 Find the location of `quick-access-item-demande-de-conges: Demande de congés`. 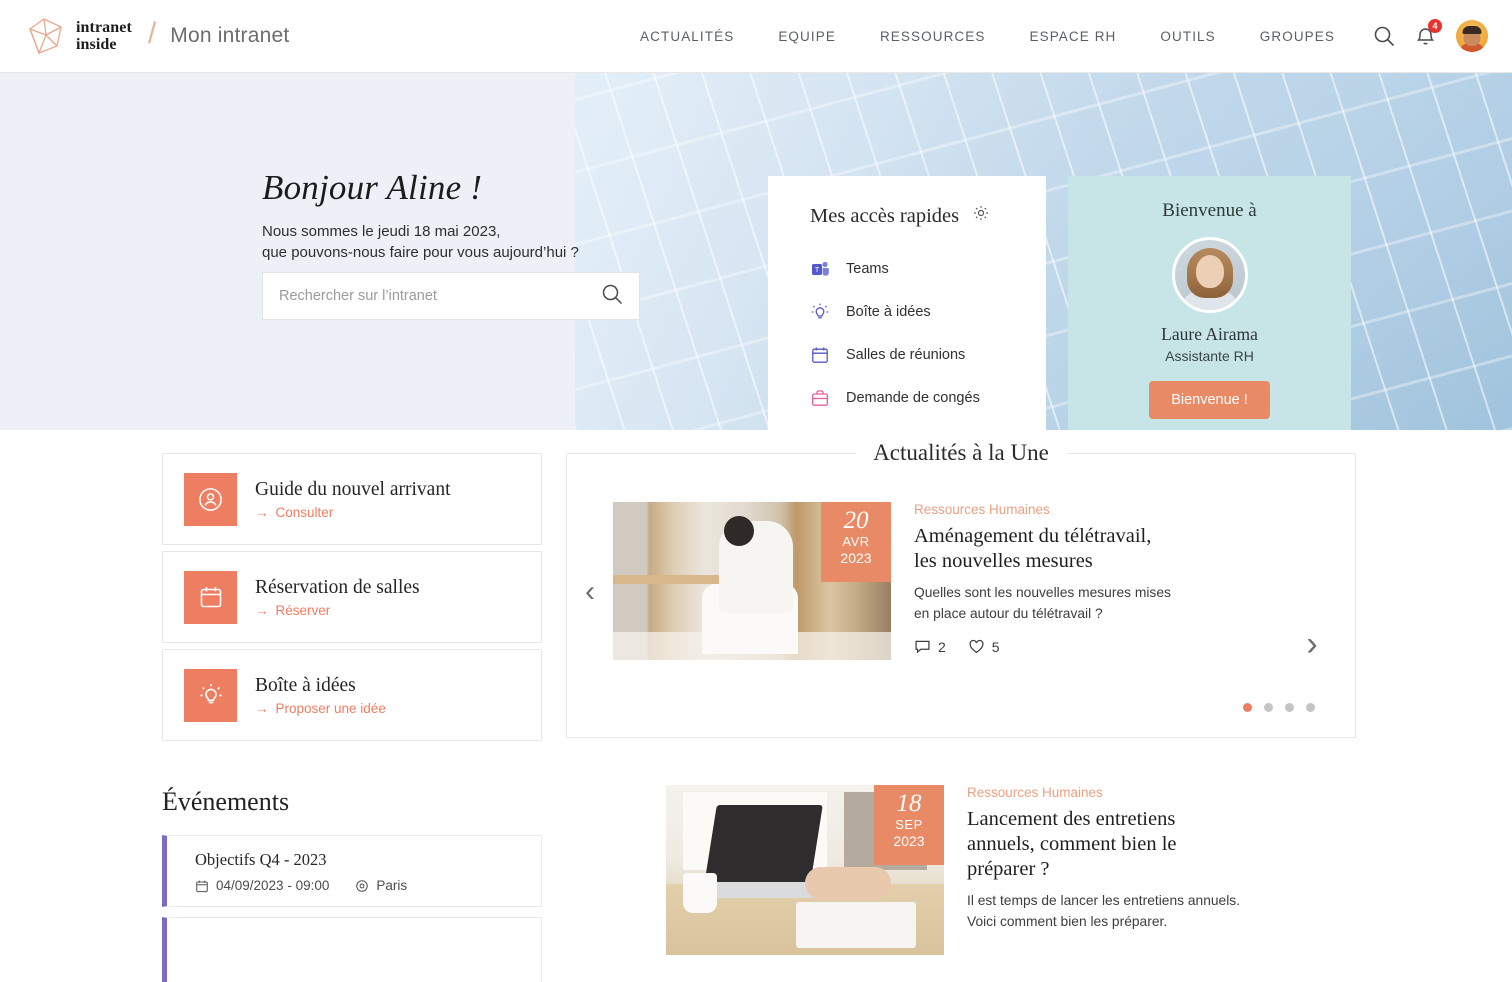

quick-access-item-demande-de-conges: Demande de congés is located at coordinates (928, 397).